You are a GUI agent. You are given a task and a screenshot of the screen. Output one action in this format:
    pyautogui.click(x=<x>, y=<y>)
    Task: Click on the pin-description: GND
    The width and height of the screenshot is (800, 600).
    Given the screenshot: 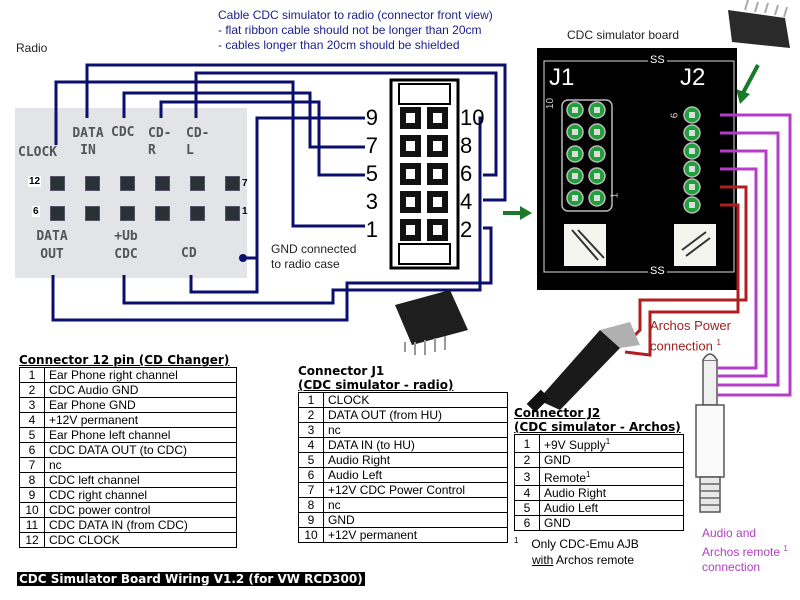 What is the action you would take?
    pyautogui.click(x=611, y=460)
    